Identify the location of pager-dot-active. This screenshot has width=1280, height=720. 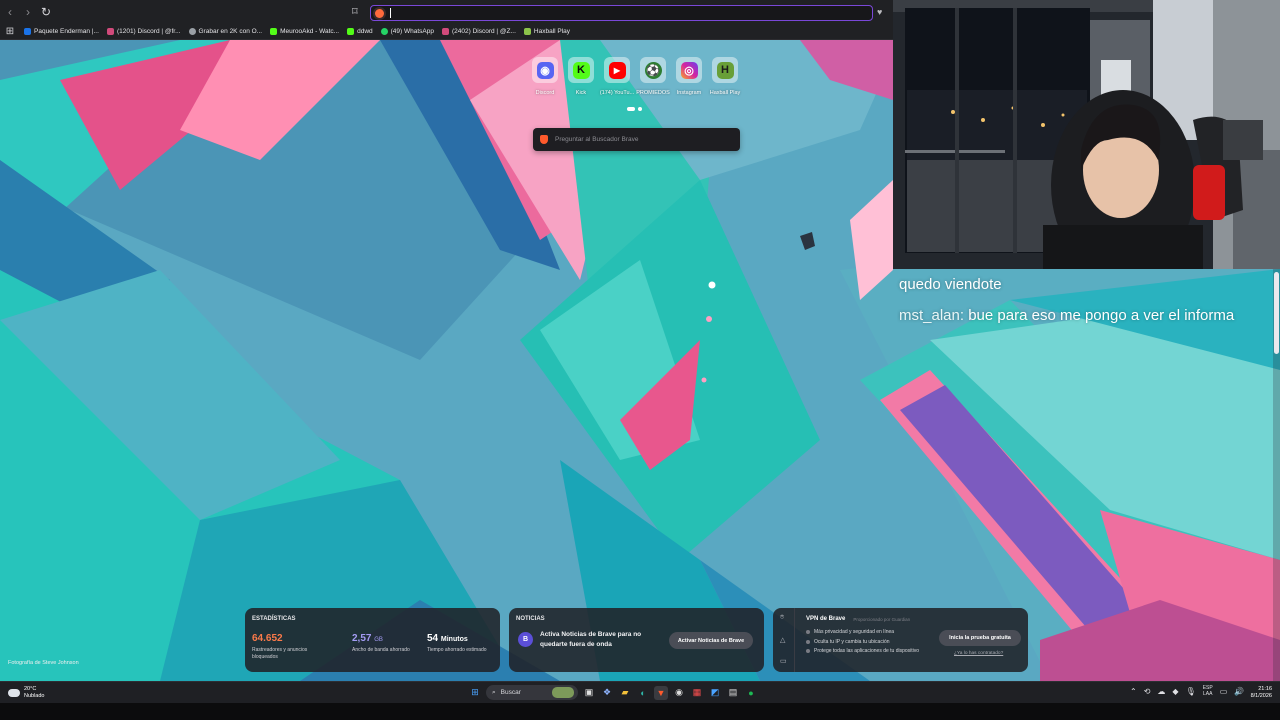
(631, 109).